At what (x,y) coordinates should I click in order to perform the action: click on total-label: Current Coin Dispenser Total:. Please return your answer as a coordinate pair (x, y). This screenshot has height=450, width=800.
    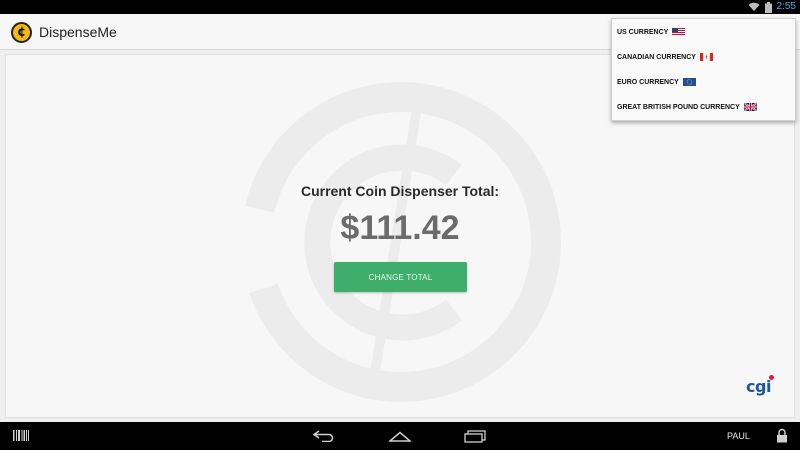
    Looking at the image, I should click on (400, 191).